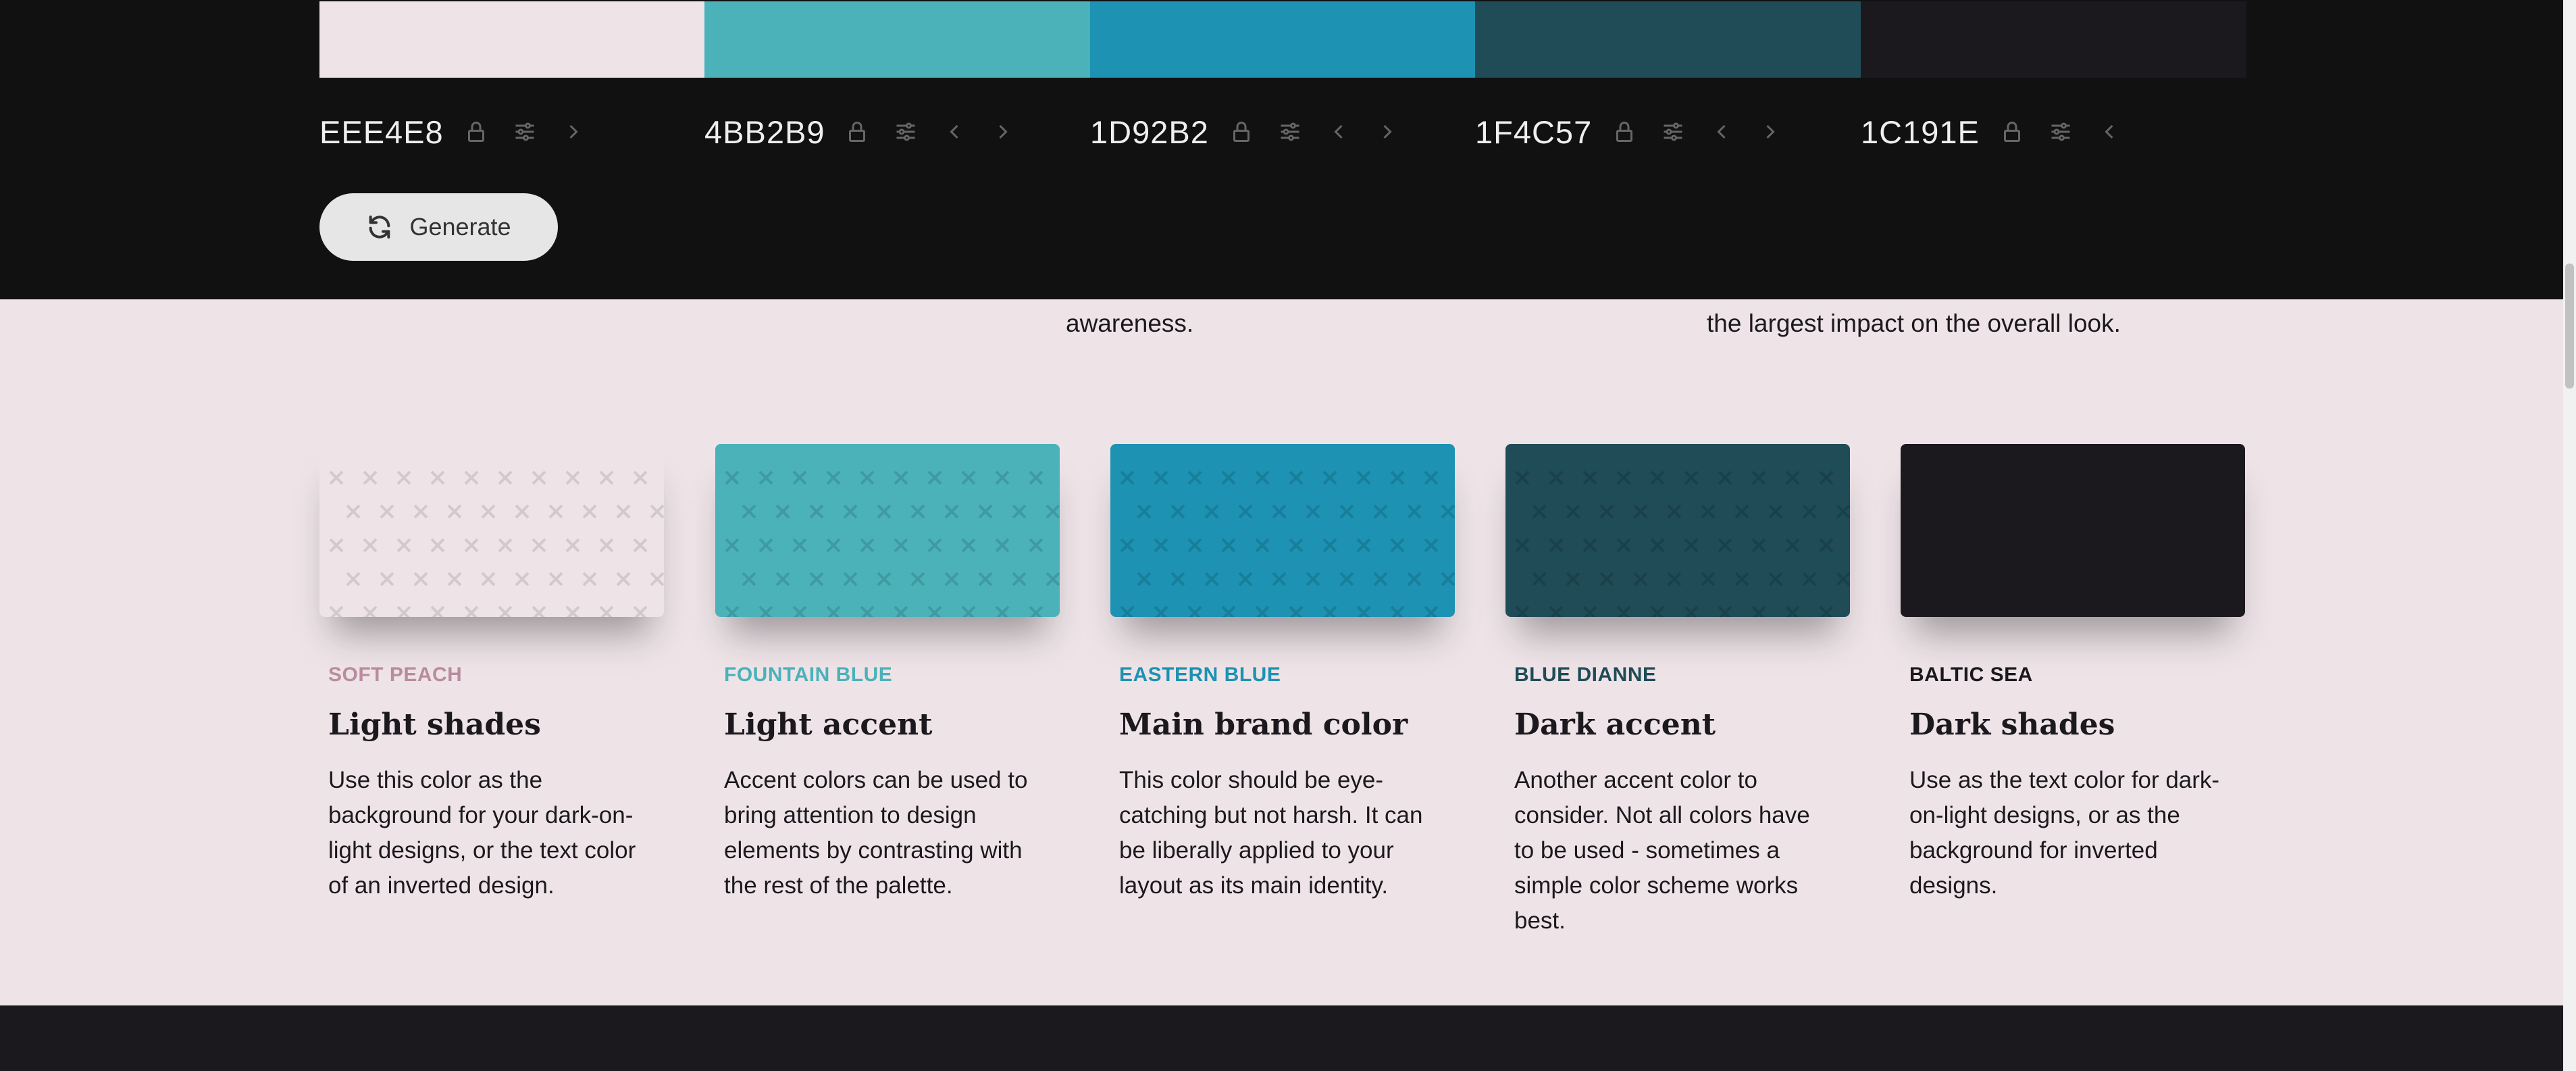 Image resolution: width=2576 pixels, height=1071 pixels. Describe the element at coordinates (1533, 132) in the screenshot. I see `hex-code: 1F4C57` at that location.